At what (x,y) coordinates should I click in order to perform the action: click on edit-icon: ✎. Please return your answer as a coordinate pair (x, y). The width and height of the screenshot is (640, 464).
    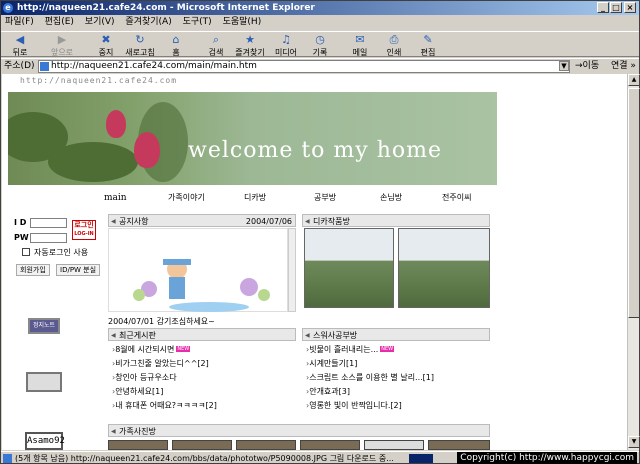
    Looking at the image, I should click on (428, 39).